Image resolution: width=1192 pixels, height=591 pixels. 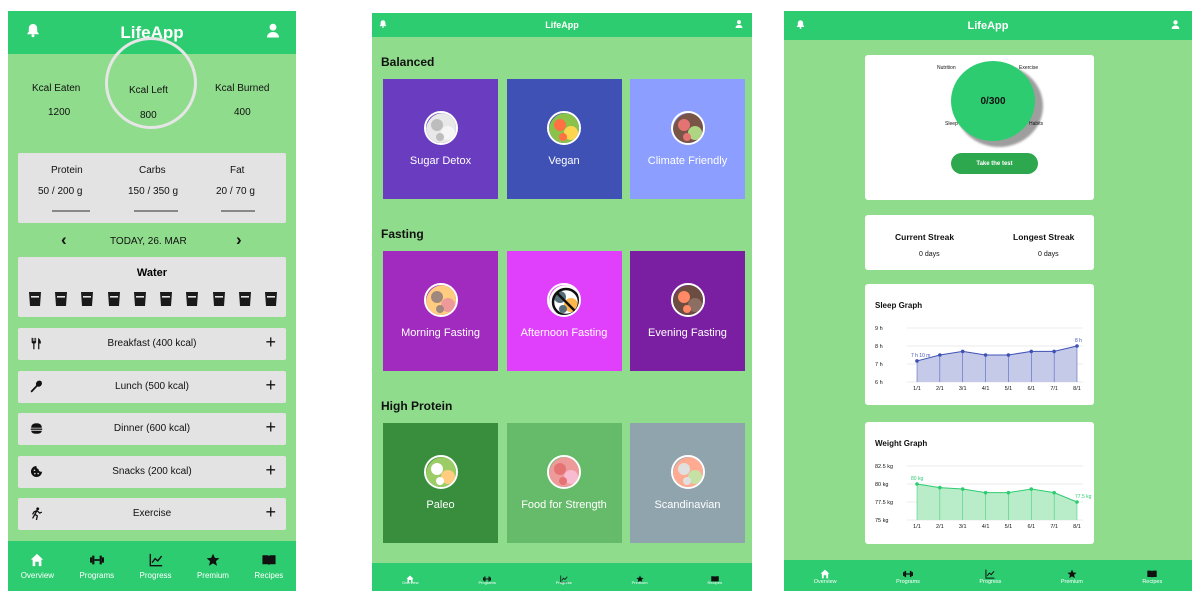 I want to click on program-tile: Vegan, so click(x=564, y=139).